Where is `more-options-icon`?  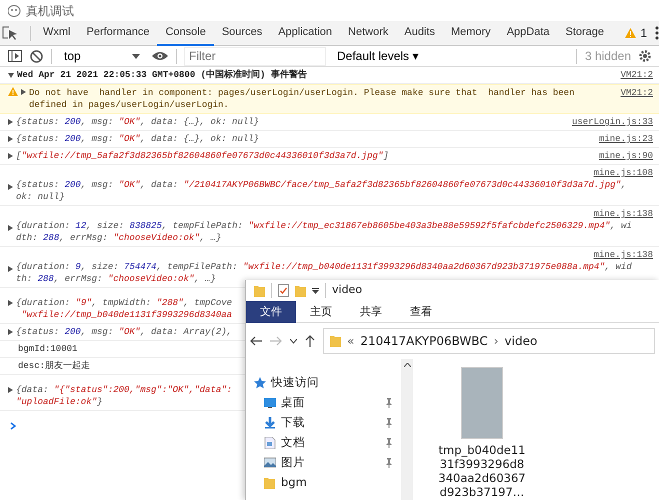
more-options-icon is located at coordinates (657, 33).